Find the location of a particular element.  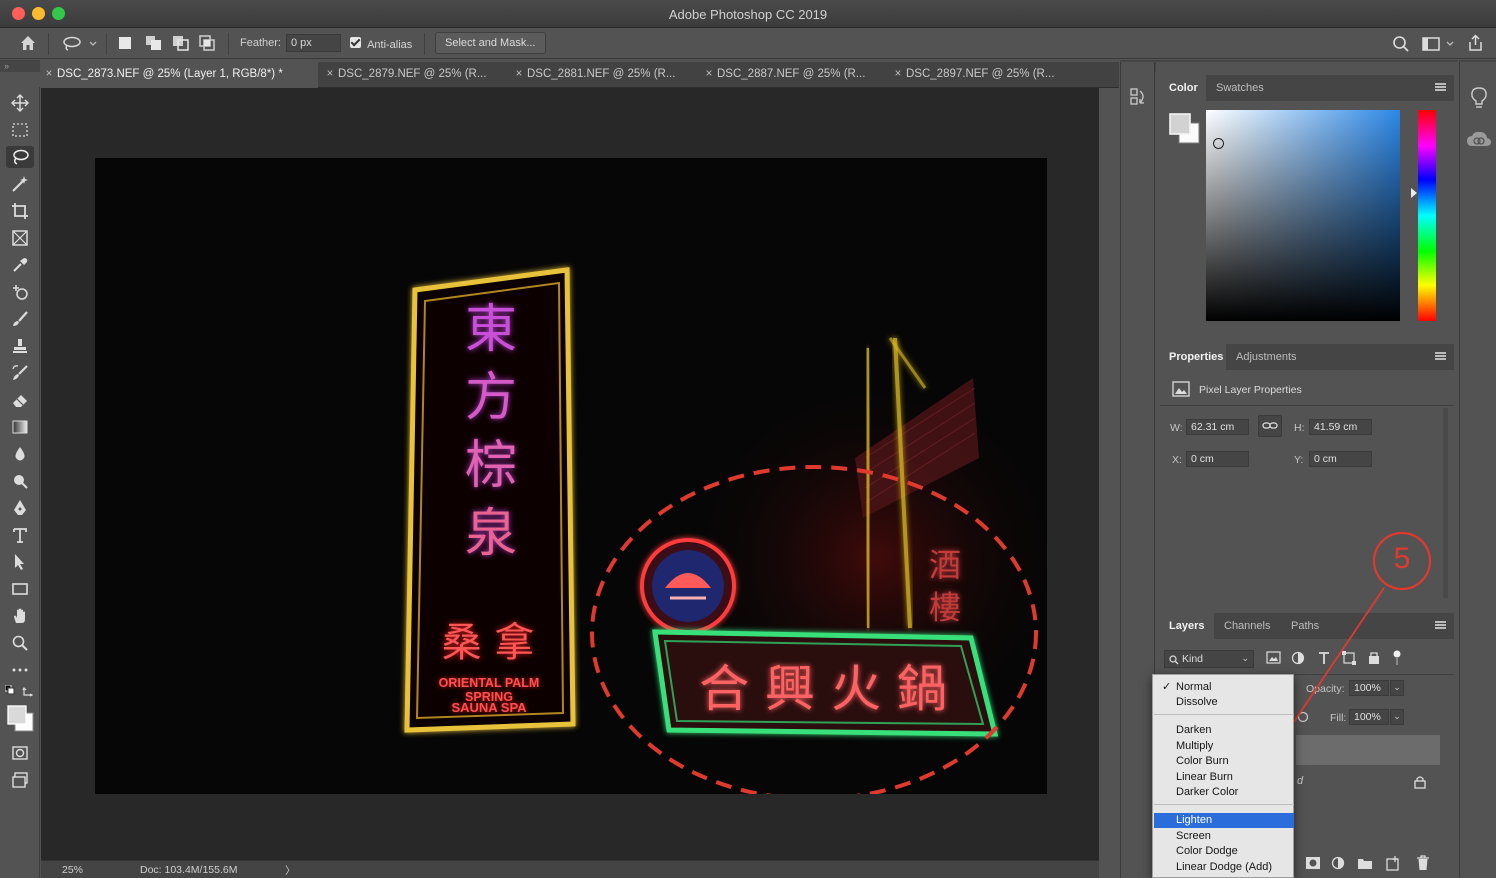

zoom-level: 25% is located at coordinates (72, 870).